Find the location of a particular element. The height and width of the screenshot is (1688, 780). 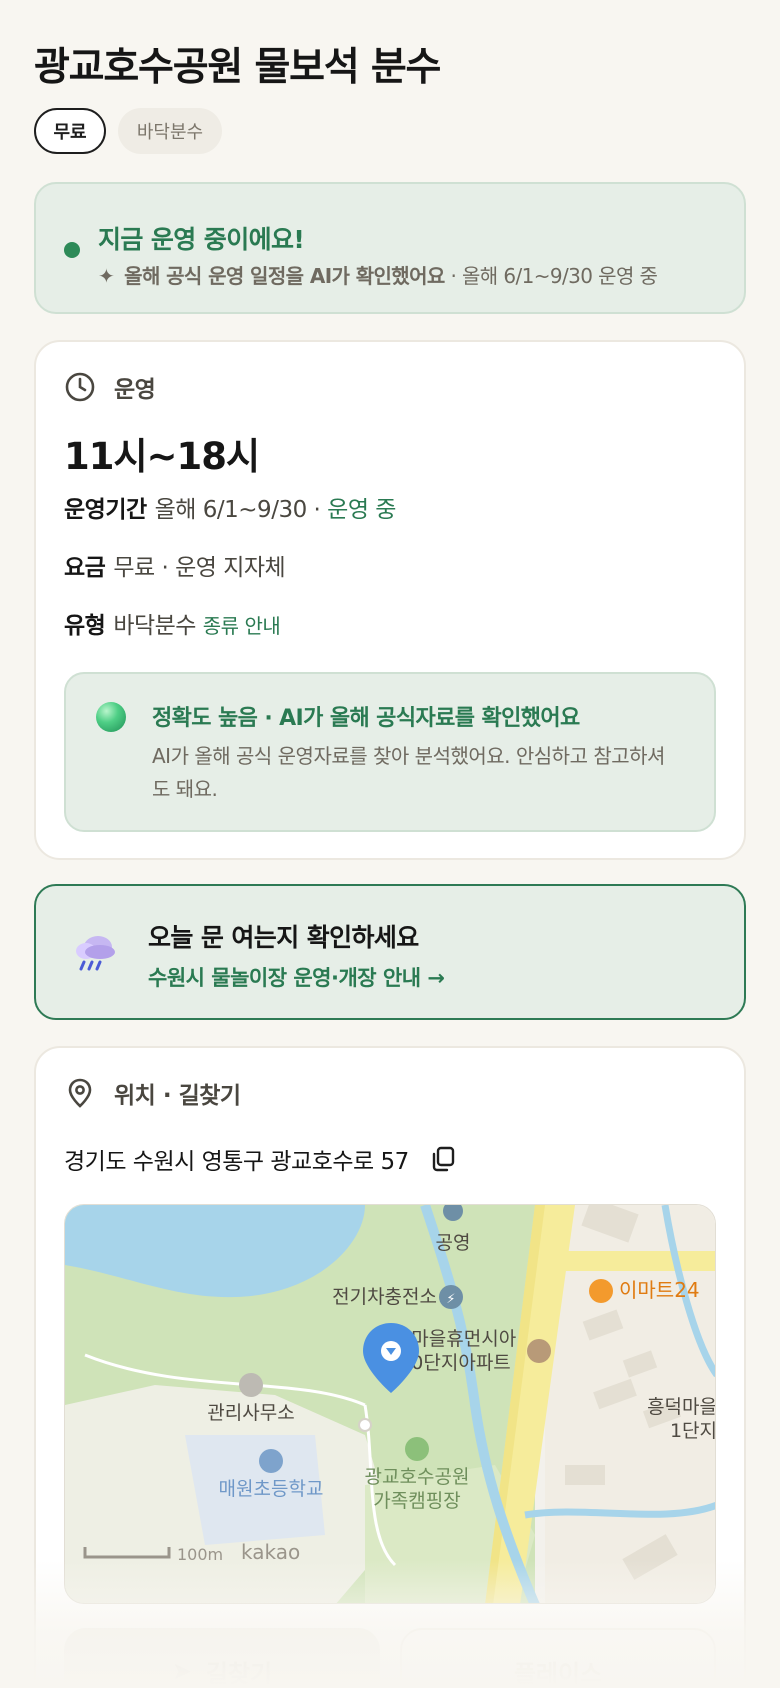

fee-value: 무료 · 운영 지자체 is located at coordinates (199, 568).